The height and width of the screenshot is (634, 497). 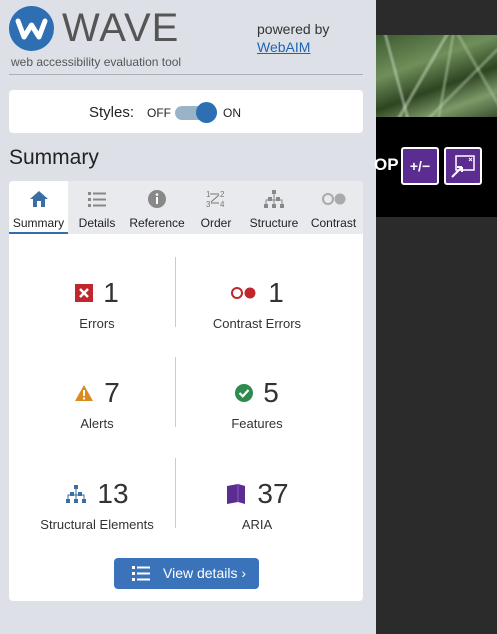 I want to click on contrast-icon, so click(x=333, y=199).